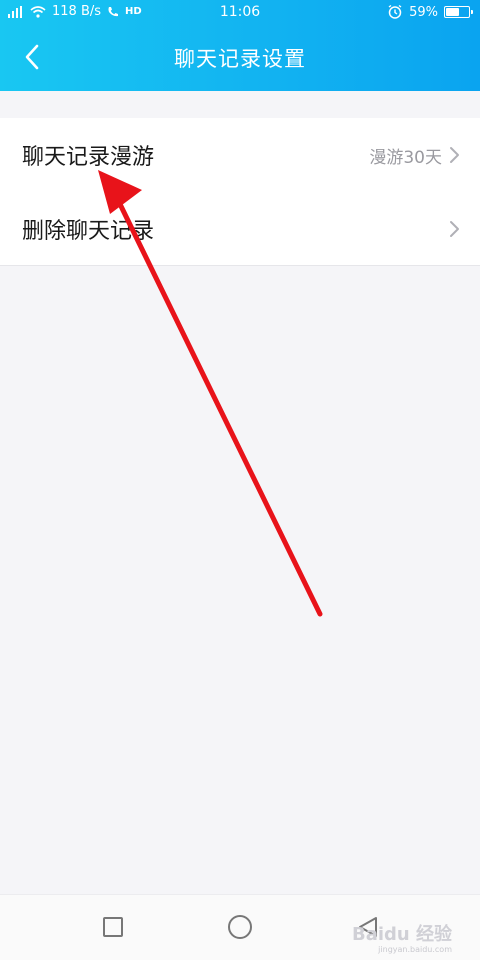  Describe the element at coordinates (240, 229) in the screenshot. I see `setting-item-delete: 删除聊天记录` at that location.